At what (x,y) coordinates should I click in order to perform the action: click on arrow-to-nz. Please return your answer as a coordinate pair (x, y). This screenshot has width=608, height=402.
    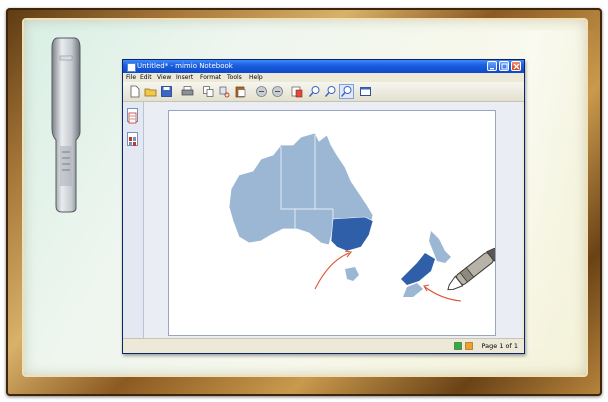
    Looking at the image, I should click on (443, 294).